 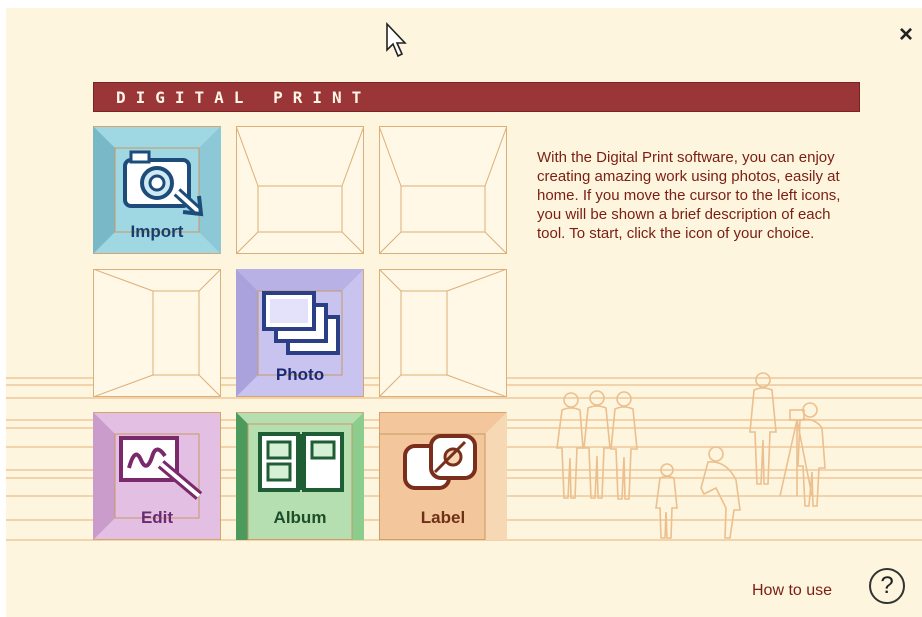 I want to click on tile-label: Label, so click(x=443, y=476).